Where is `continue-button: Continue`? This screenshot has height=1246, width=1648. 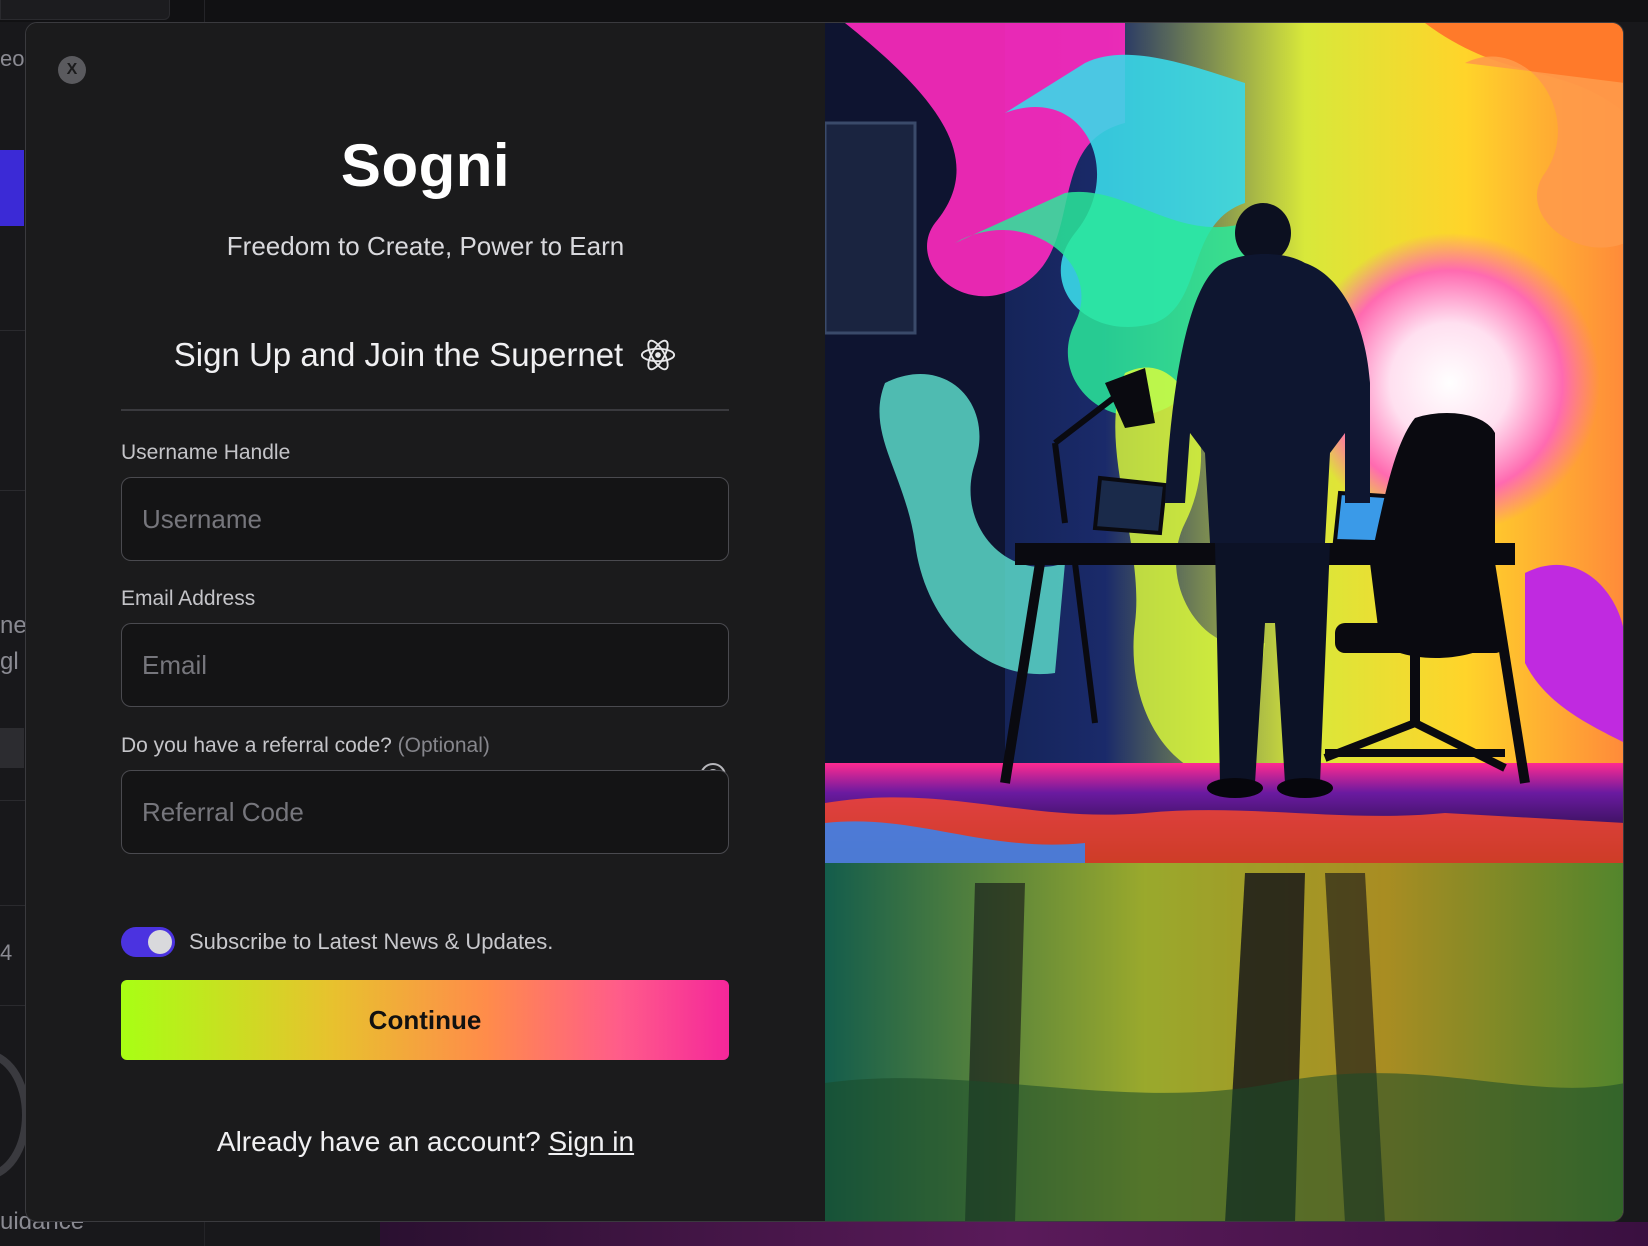
continue-button: Continue is located at coordinates (425, 1020).